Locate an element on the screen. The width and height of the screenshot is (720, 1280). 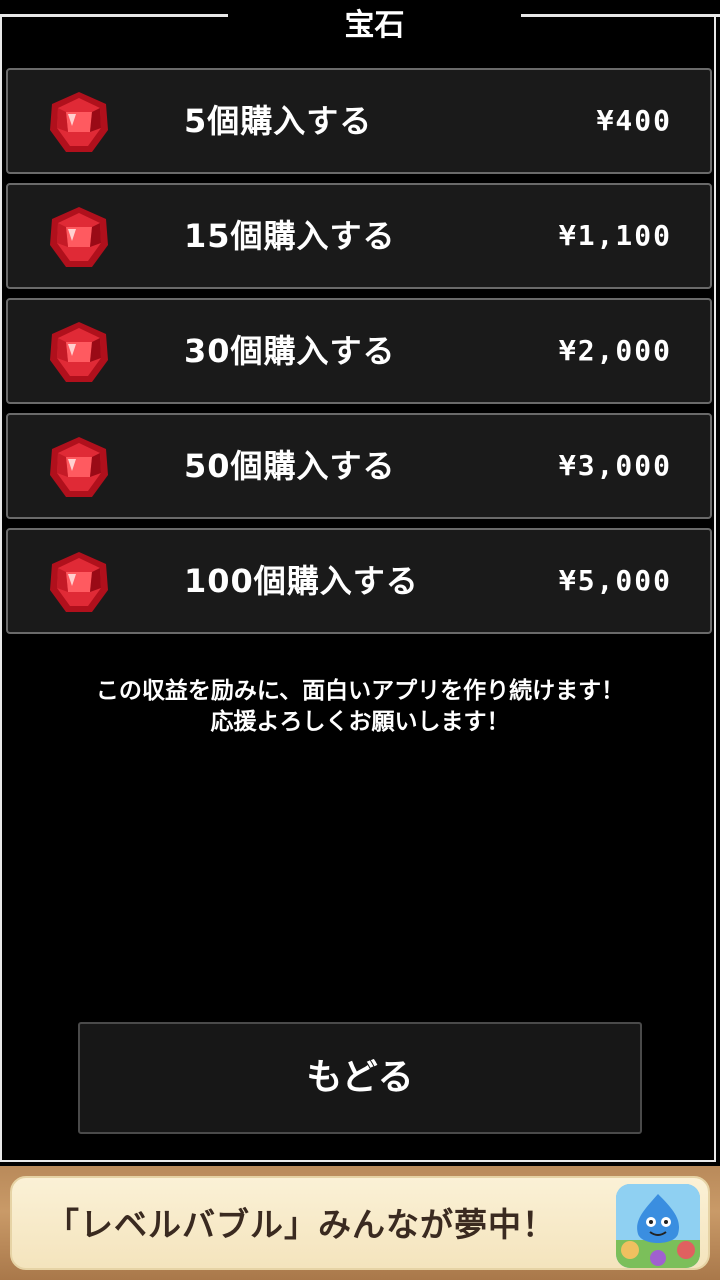
ad-banner: 「レベルバブル」みんなが夢中！ is located at coordinates (360, 1223).